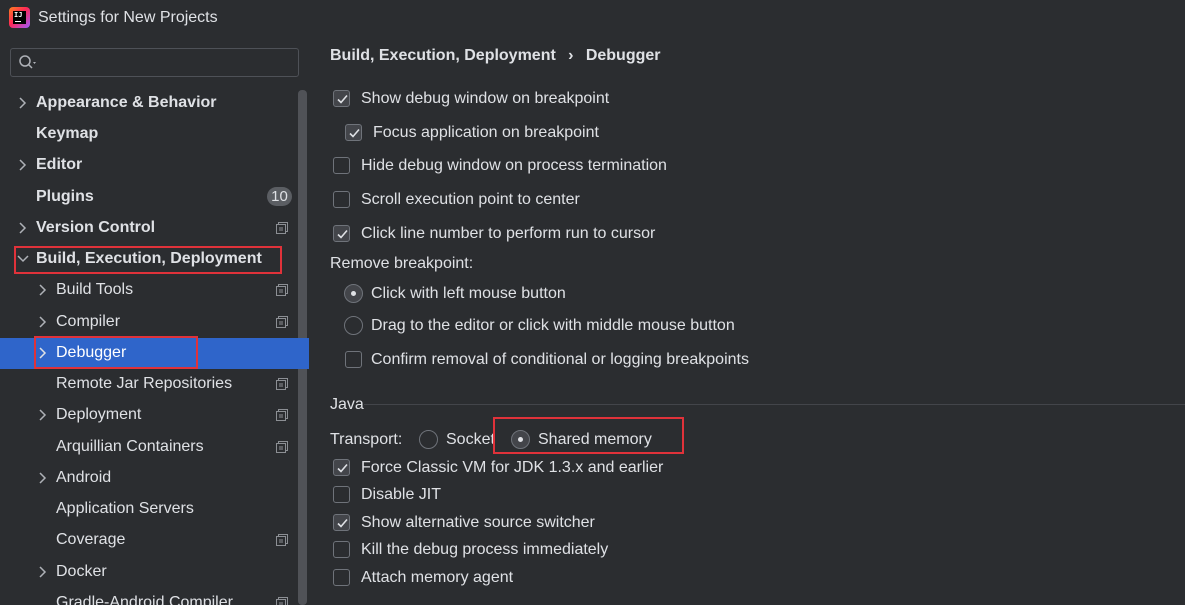 This screenshot has width=1185, height=605. Describe the element at coordinates (366, 439) in the screenshot. I see `transport-label: Transport:` at that location.